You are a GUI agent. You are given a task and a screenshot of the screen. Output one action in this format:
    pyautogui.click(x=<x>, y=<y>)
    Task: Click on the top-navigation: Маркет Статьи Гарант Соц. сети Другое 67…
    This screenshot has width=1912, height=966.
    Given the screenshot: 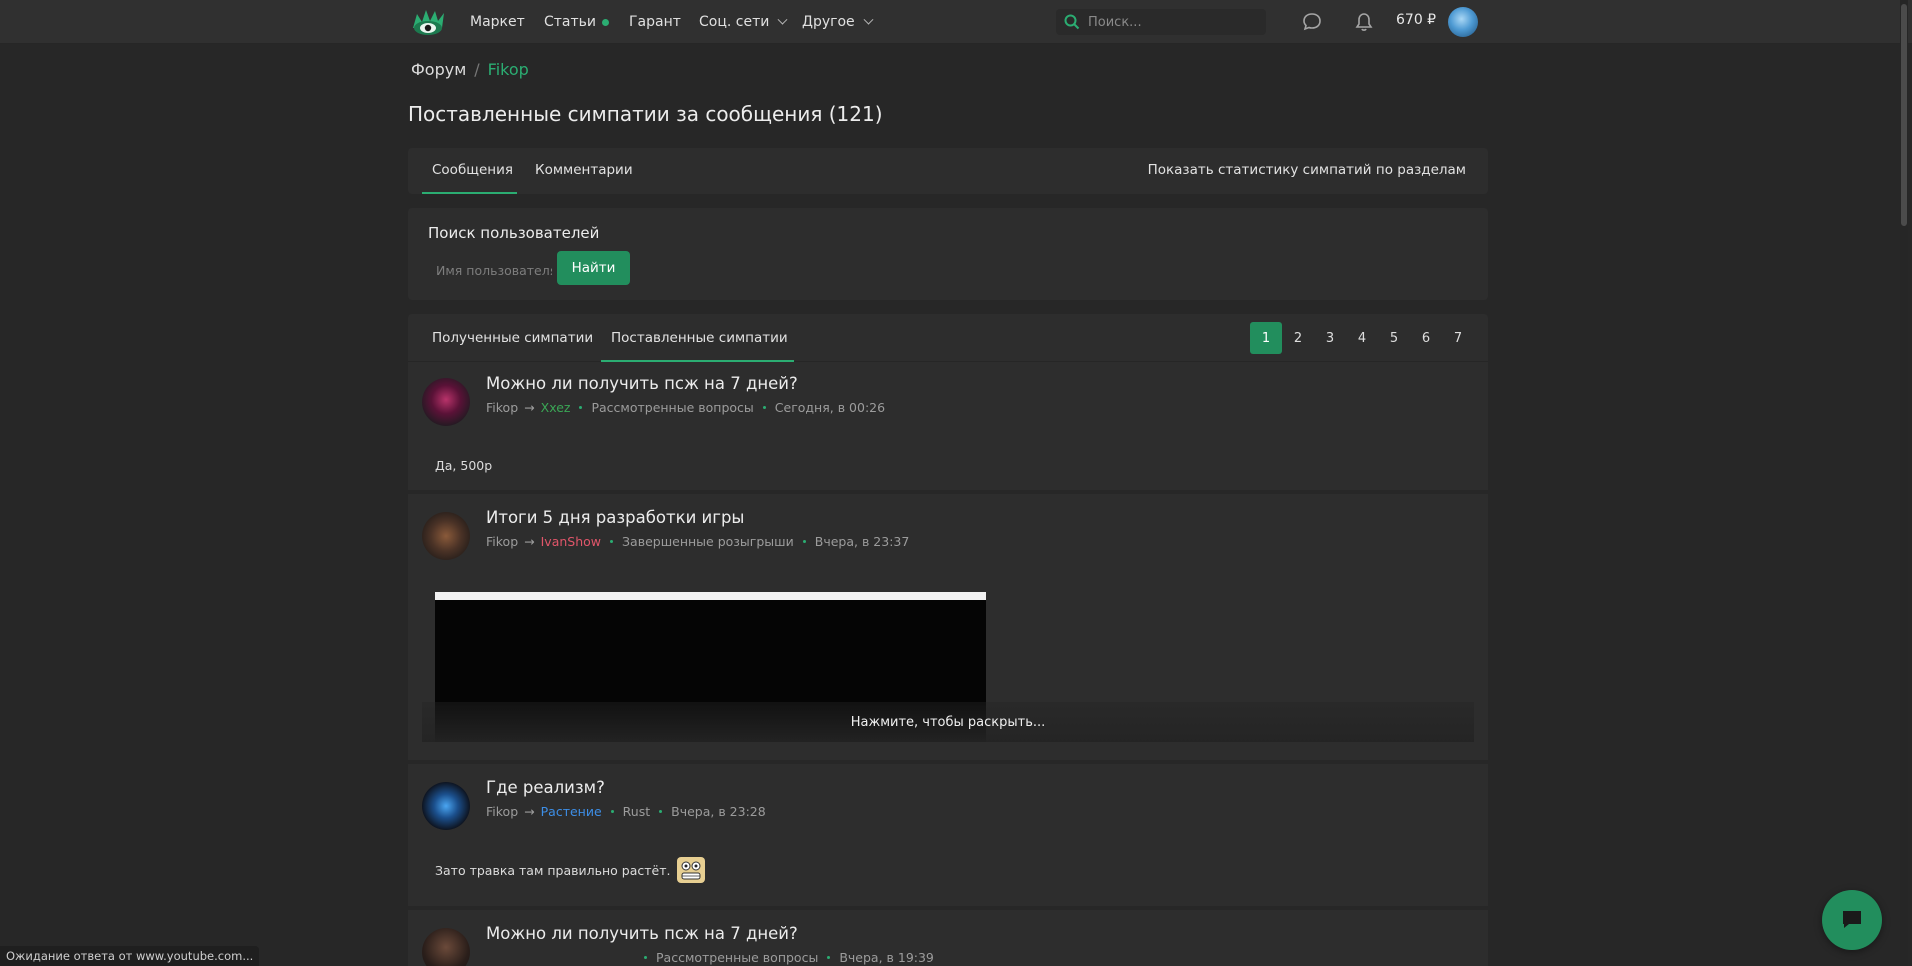 What is the action you would take?
    pyautogui.click(x=956, y=22)
    